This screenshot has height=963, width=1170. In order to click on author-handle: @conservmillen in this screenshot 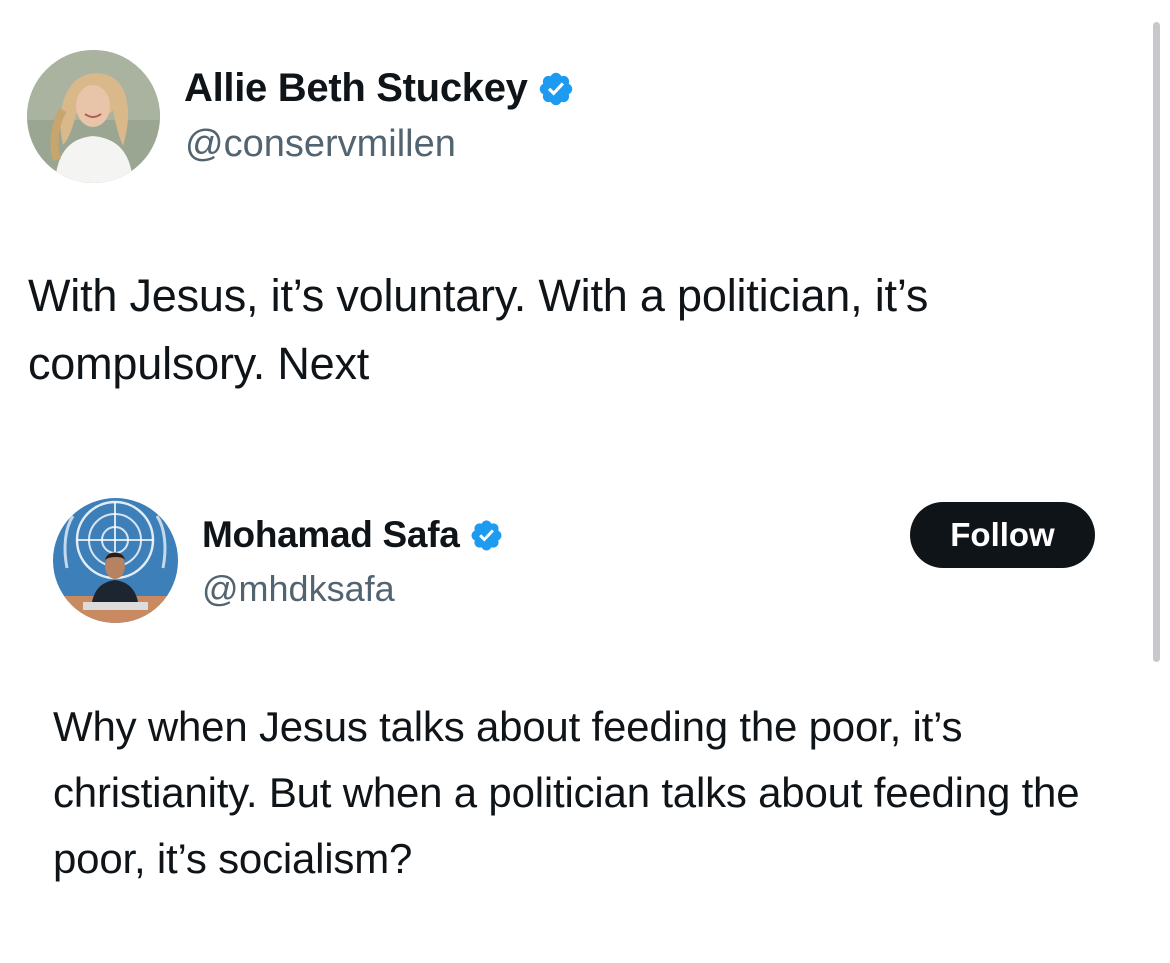, I will do `click(320, 144)`.